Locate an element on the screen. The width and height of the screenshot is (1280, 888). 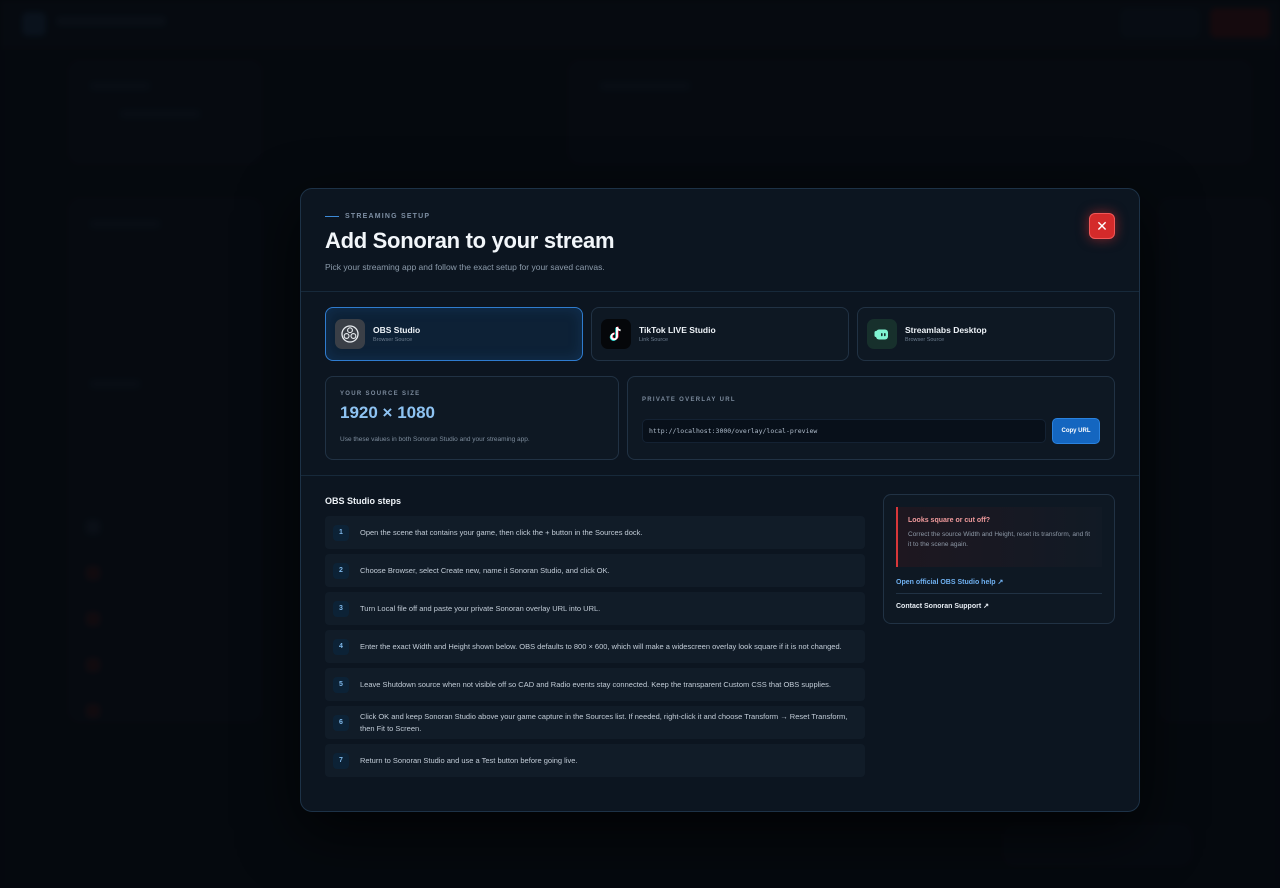
step-number: 3 is located at coordinates (341, 608).